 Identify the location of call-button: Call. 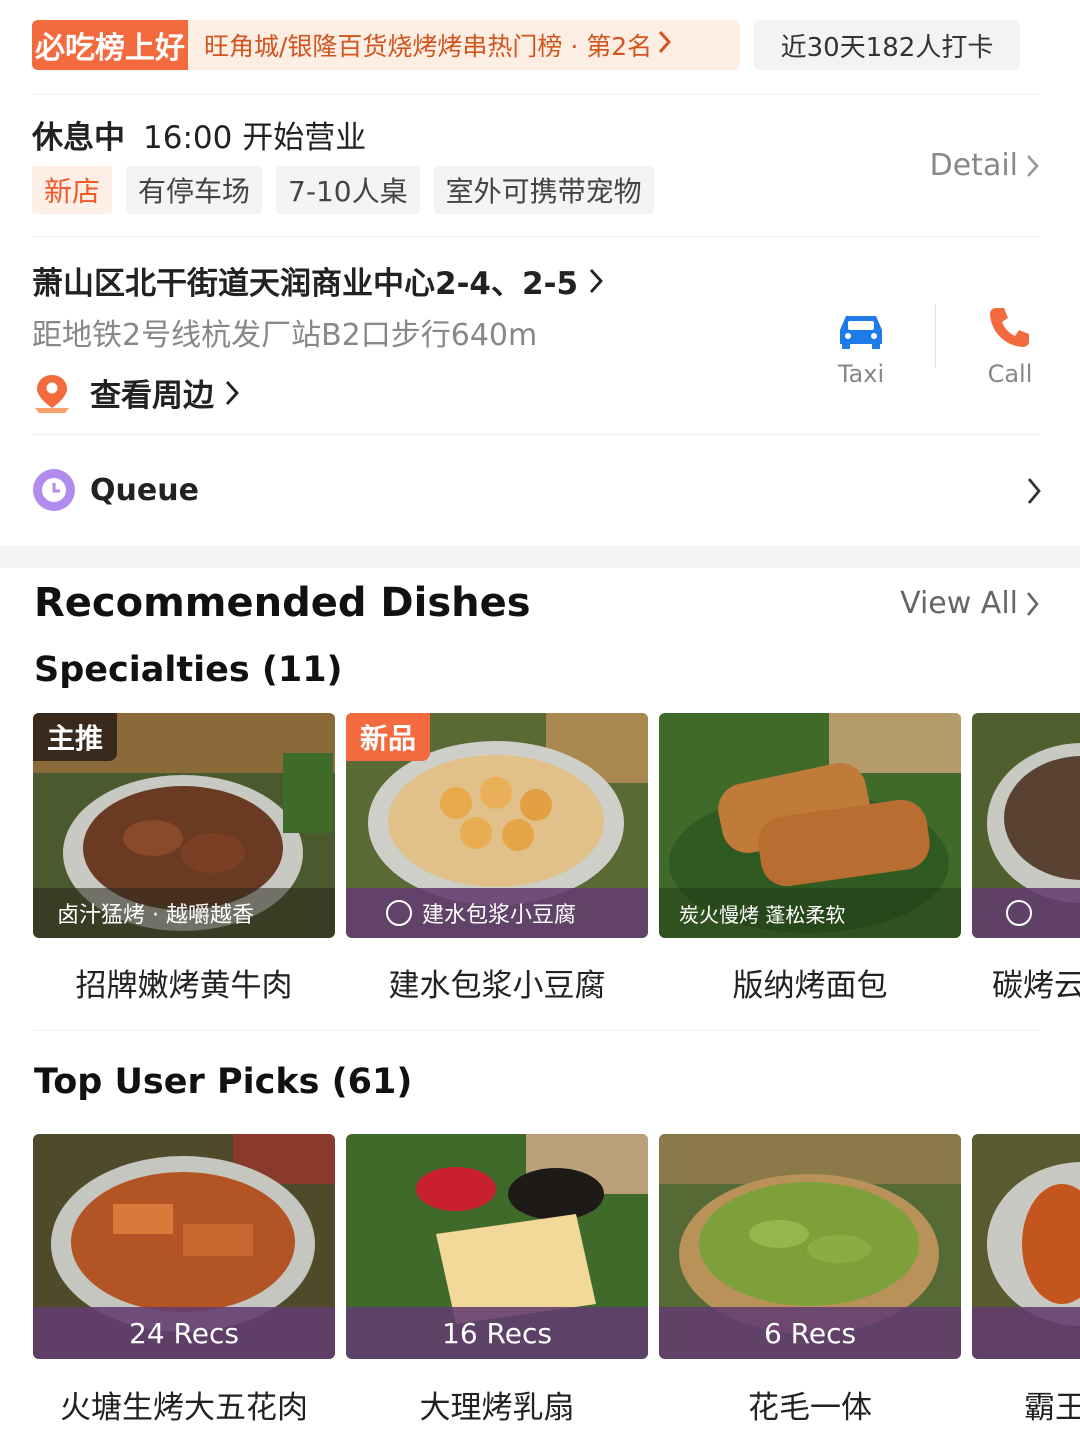
(1010, 342).